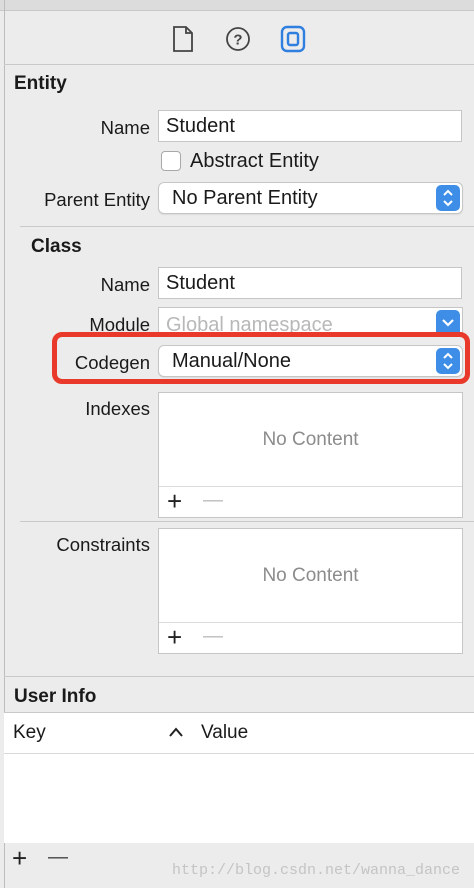 This screenshot has width=474, height=888. Describe the element at coordinates (245, 198) in the screenshot. I see `parent-entity-value: No Parent Entity` at that location.